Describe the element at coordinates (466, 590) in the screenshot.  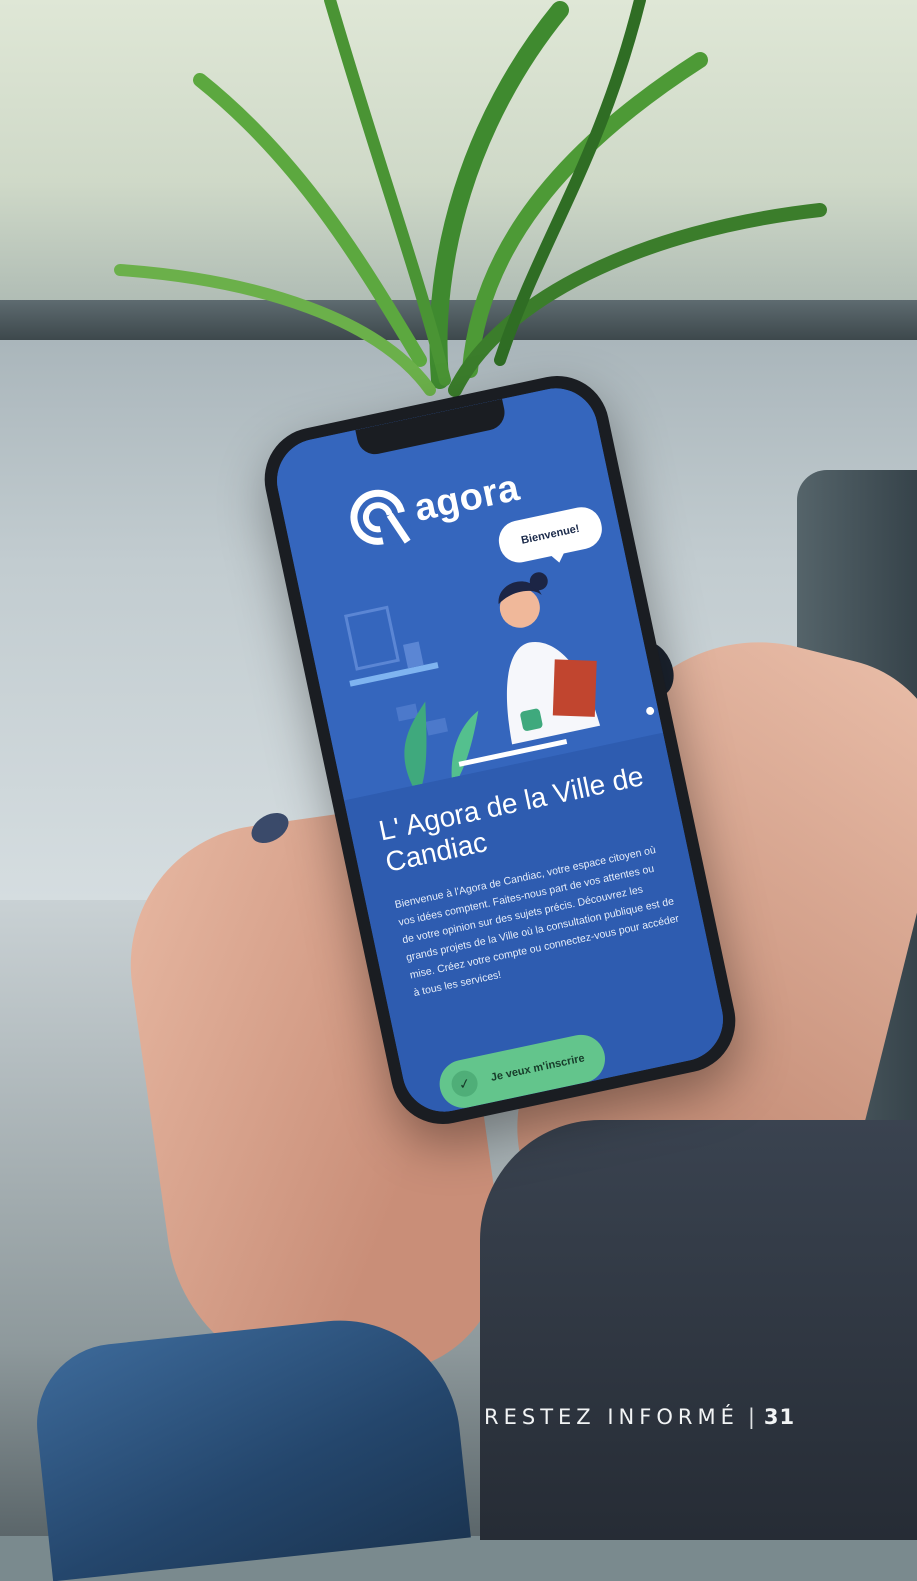
I see `welcome-hero: agora Bienvenue!` at that location.